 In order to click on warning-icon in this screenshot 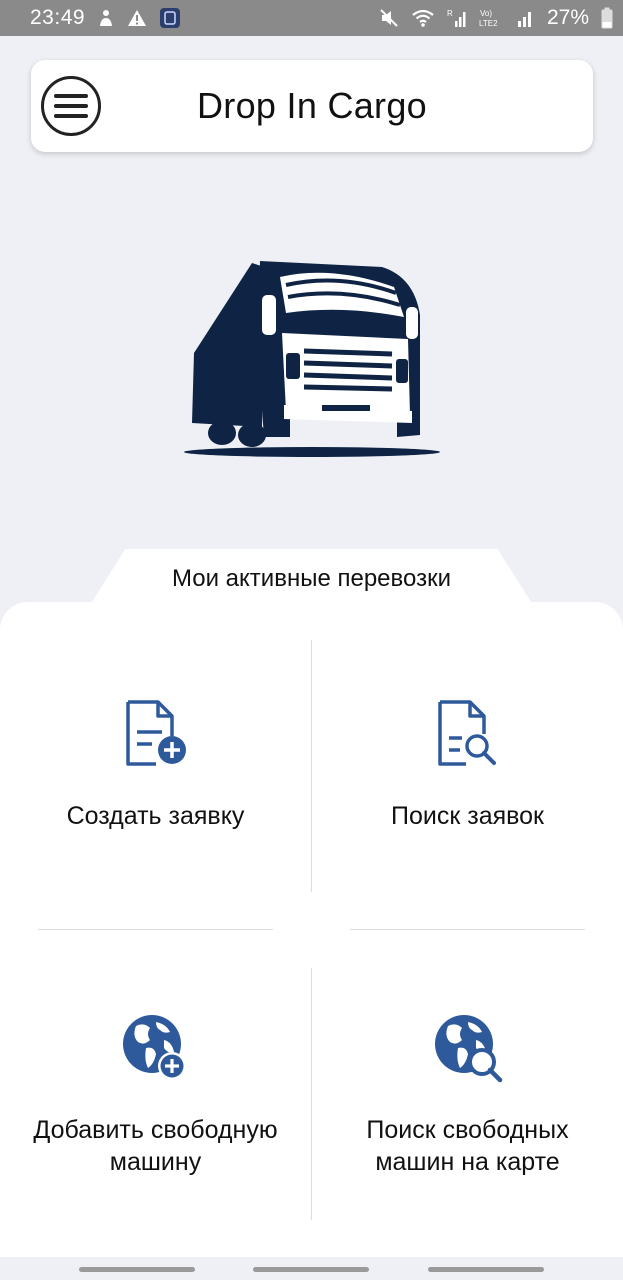, I will do `click(137, 18)`.